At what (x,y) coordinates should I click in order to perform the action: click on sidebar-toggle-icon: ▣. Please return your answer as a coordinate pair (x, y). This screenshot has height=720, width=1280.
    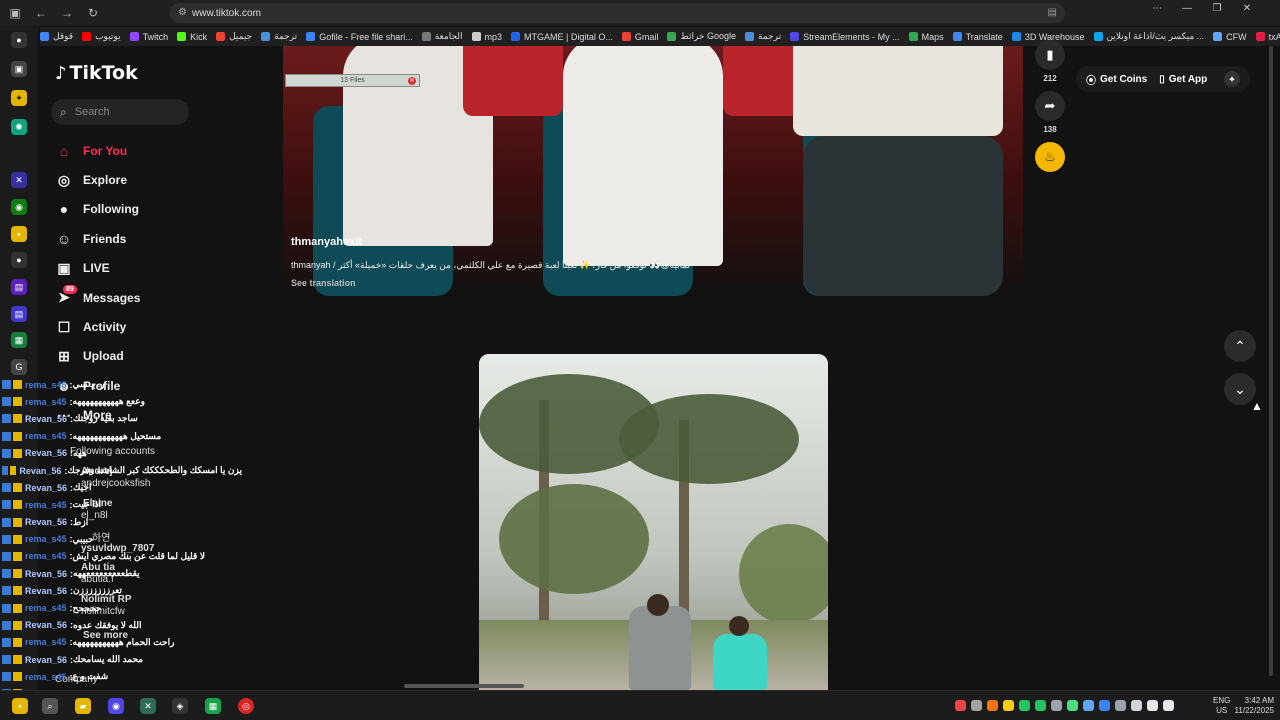
    Looking at the image, I should click on (15, 13).